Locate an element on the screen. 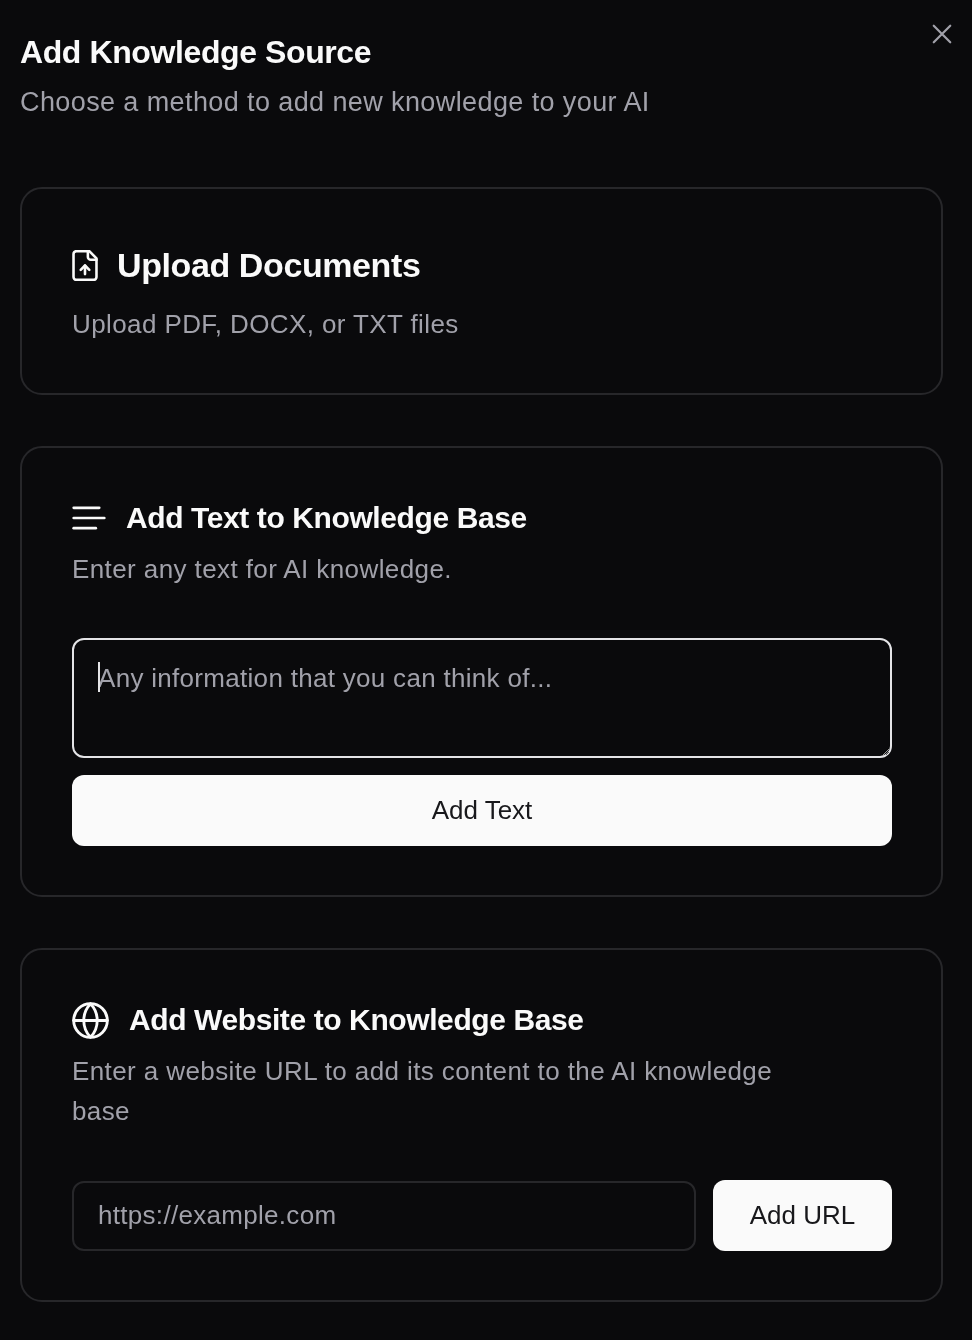 This screenshot has width=972, height=1340. card-description: Enter a website URL to add its content to the AI knowledge base is located at coordinates (423, 1091).